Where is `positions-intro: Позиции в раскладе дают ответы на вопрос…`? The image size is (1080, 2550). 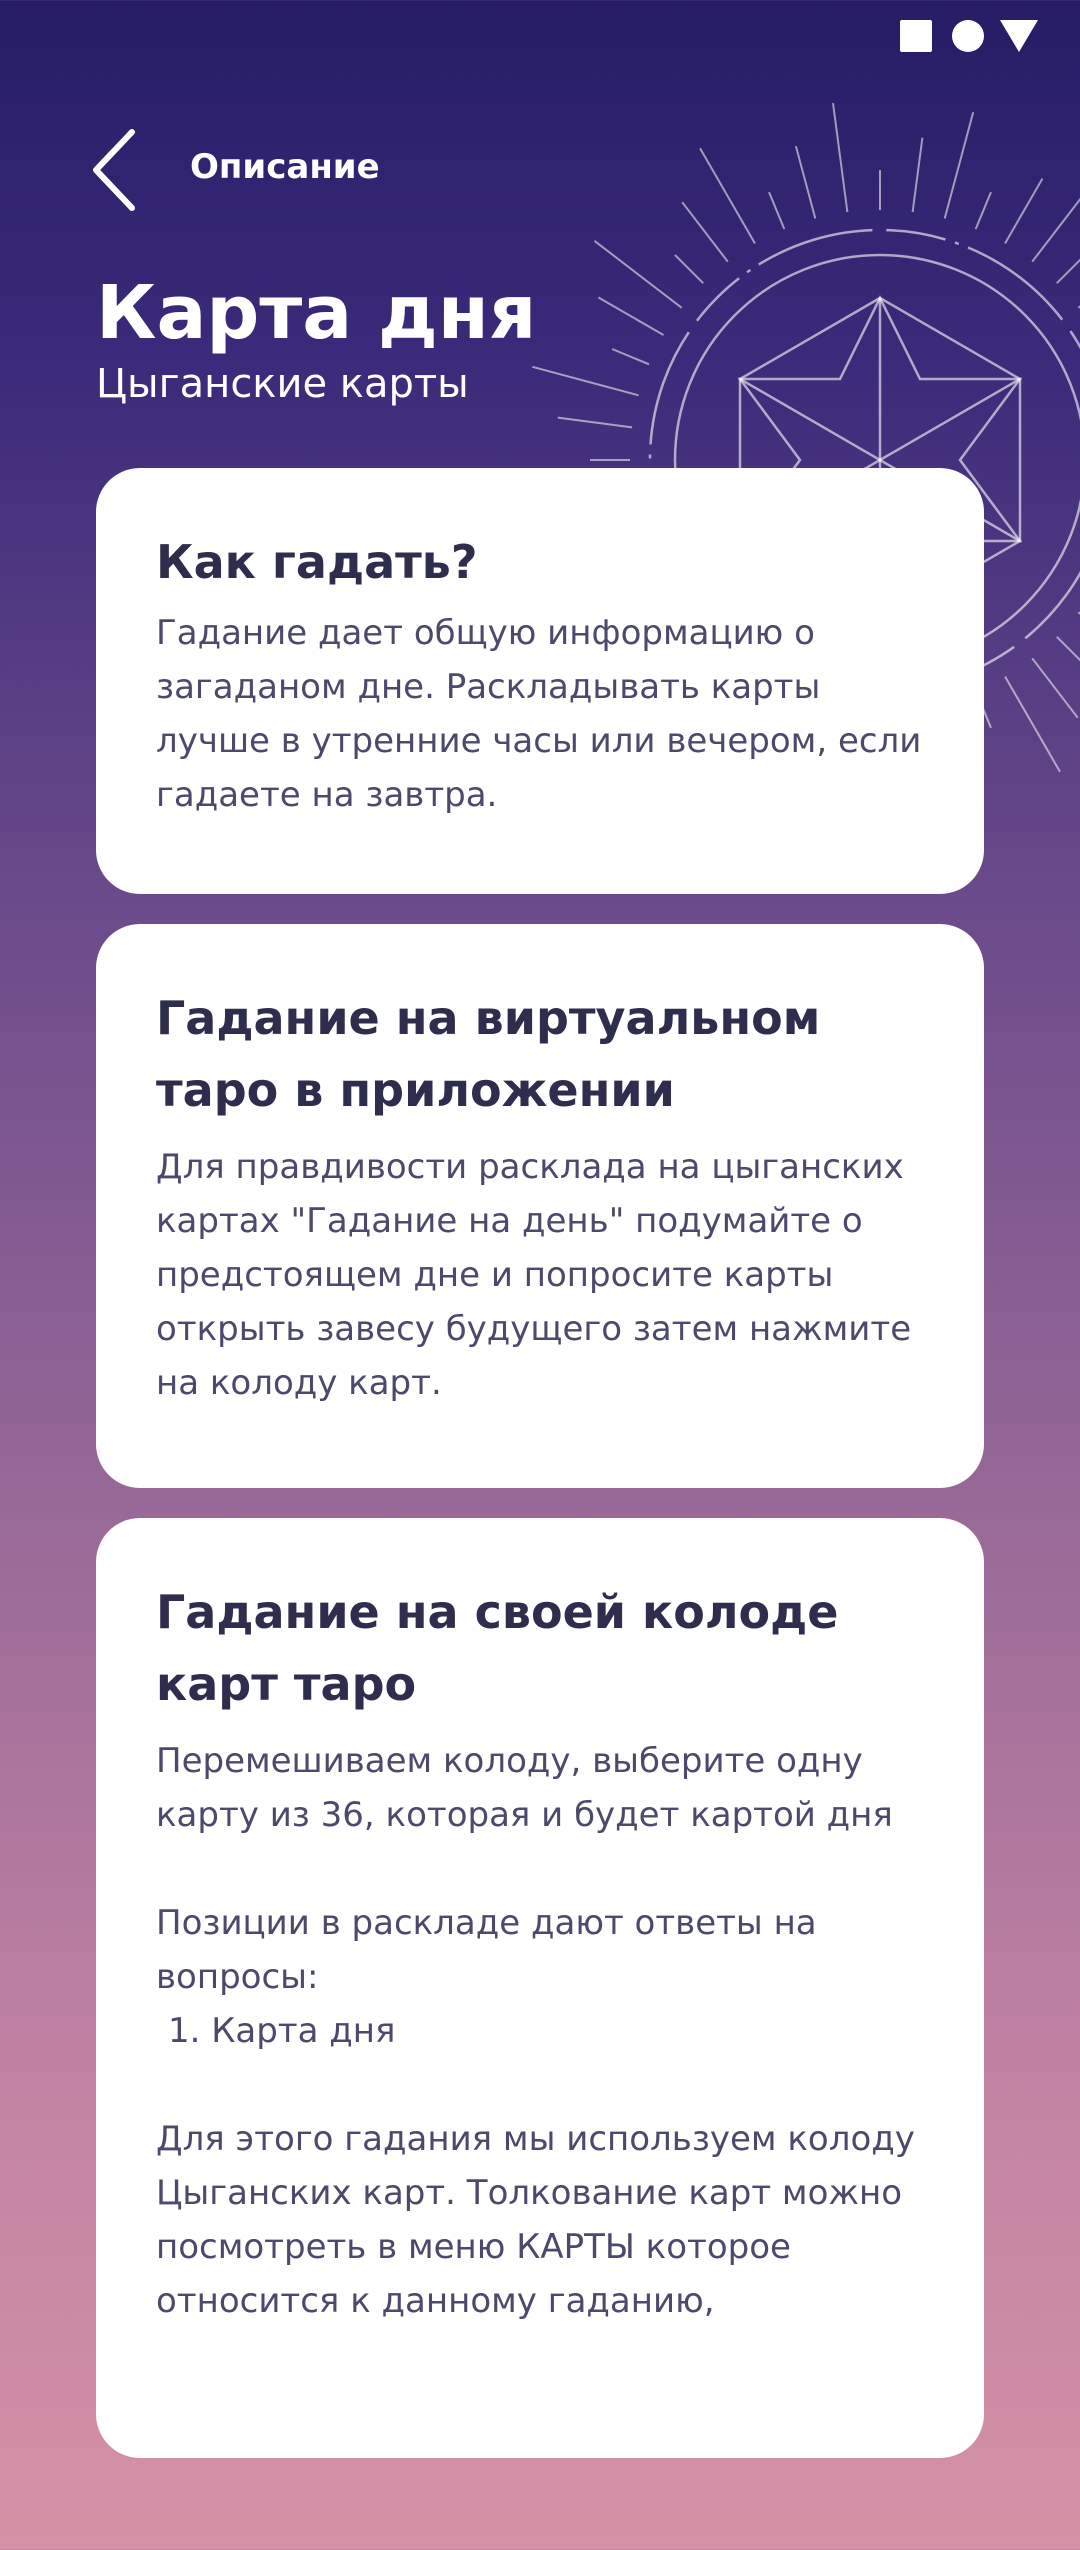
positions-intro: Позиции в раскладе дают ответы на вопрос… is located at coordinates (486, 1950).